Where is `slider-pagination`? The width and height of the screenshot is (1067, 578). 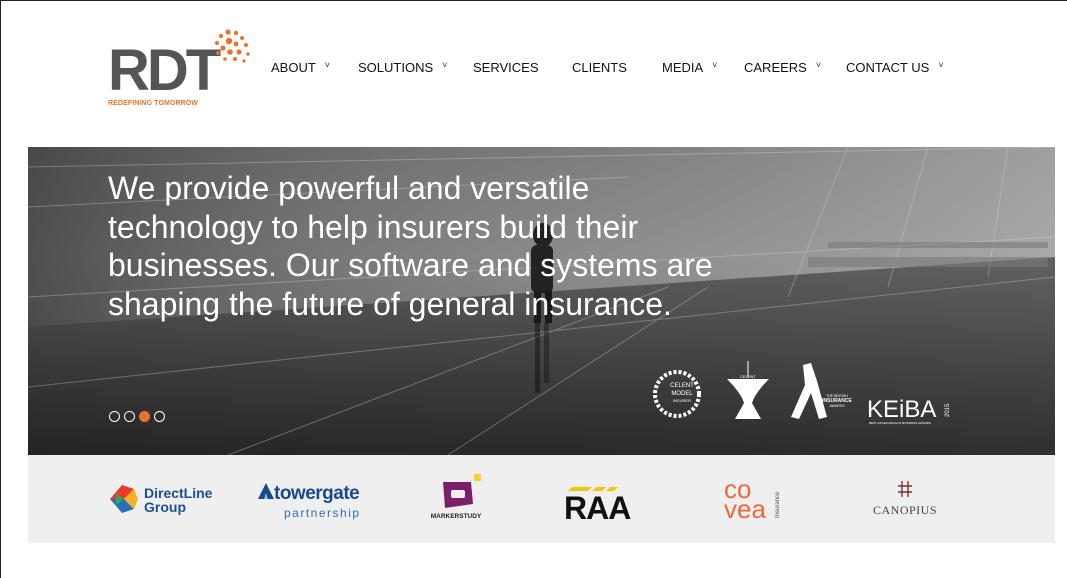
slider-pagination is located at coordinates (137, 416).